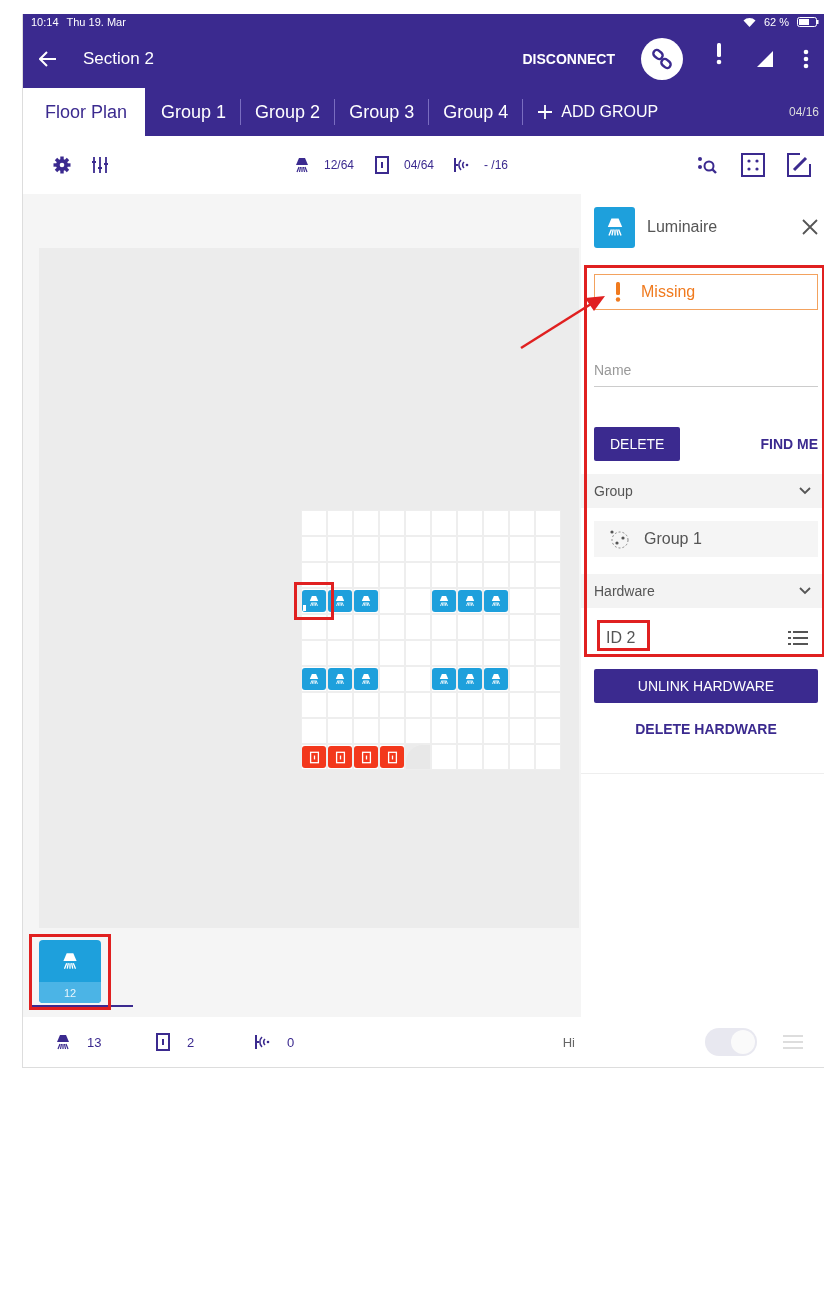 The width and height of the screenshot is (824, 1307). Describe the element at coordinates (621, 638) in the screenshot. I see `hardware-id: ID 2` at that location.